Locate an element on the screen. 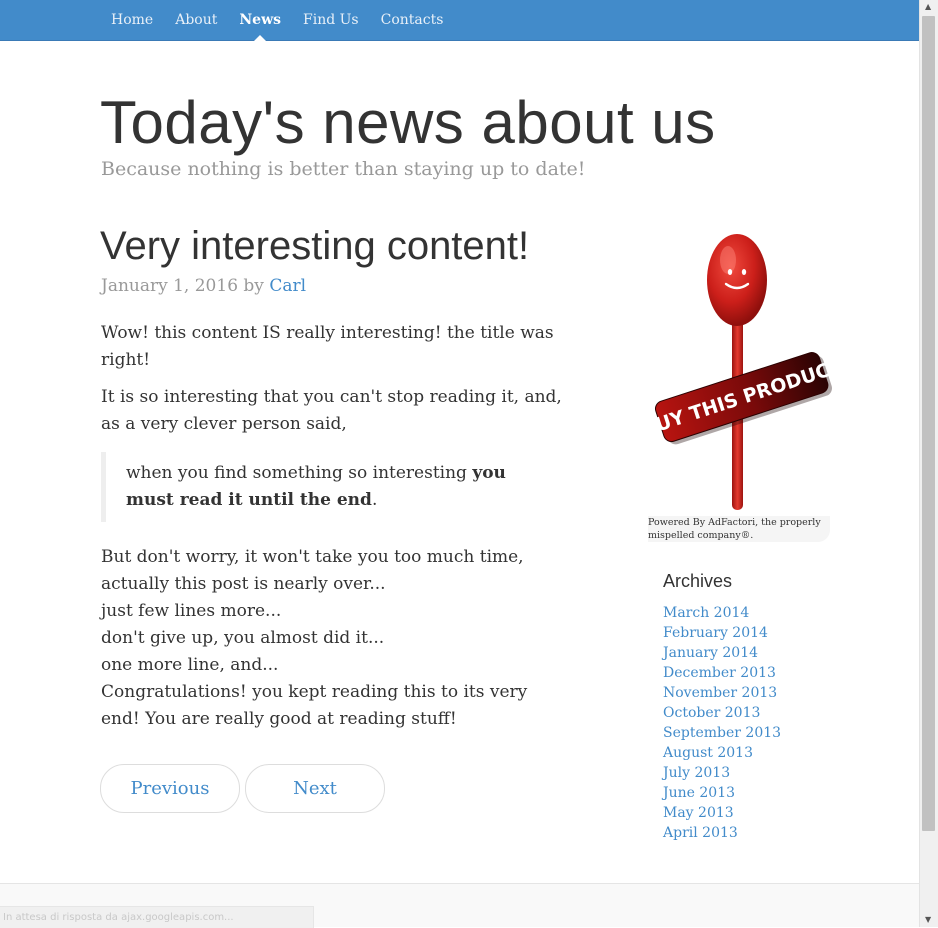 The image size is (938, 928). list-item: July 2013 is located at coordinates (722, 773).